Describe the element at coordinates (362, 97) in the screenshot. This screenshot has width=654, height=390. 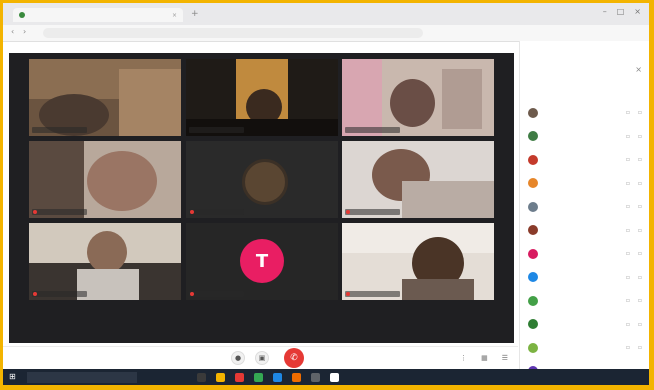
I see `curtain` at that location.